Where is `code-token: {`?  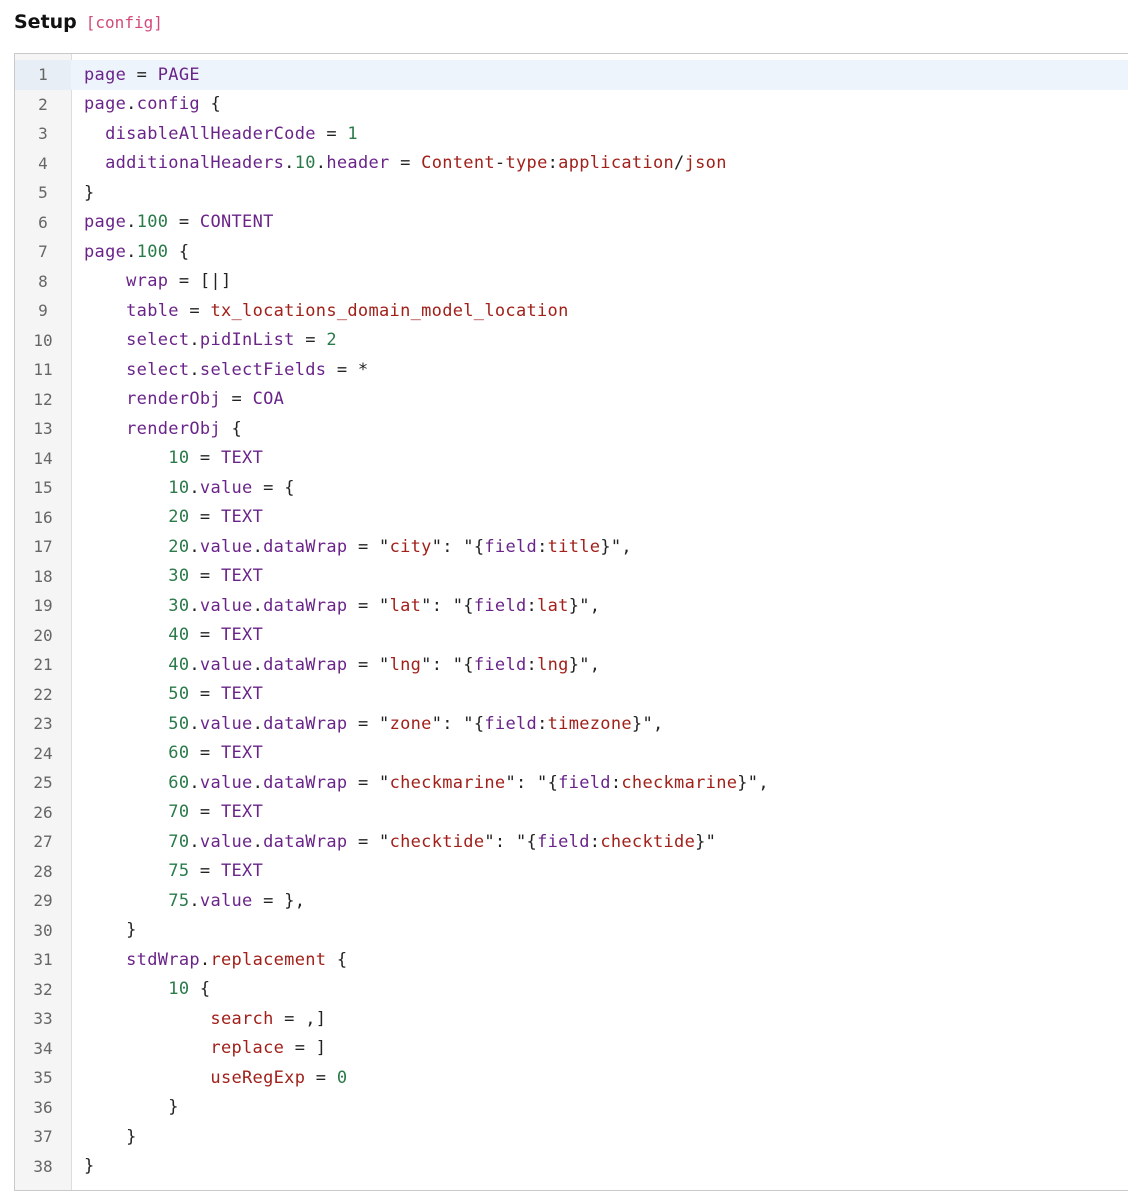 code-token: { is located at coordinates (210, 104).